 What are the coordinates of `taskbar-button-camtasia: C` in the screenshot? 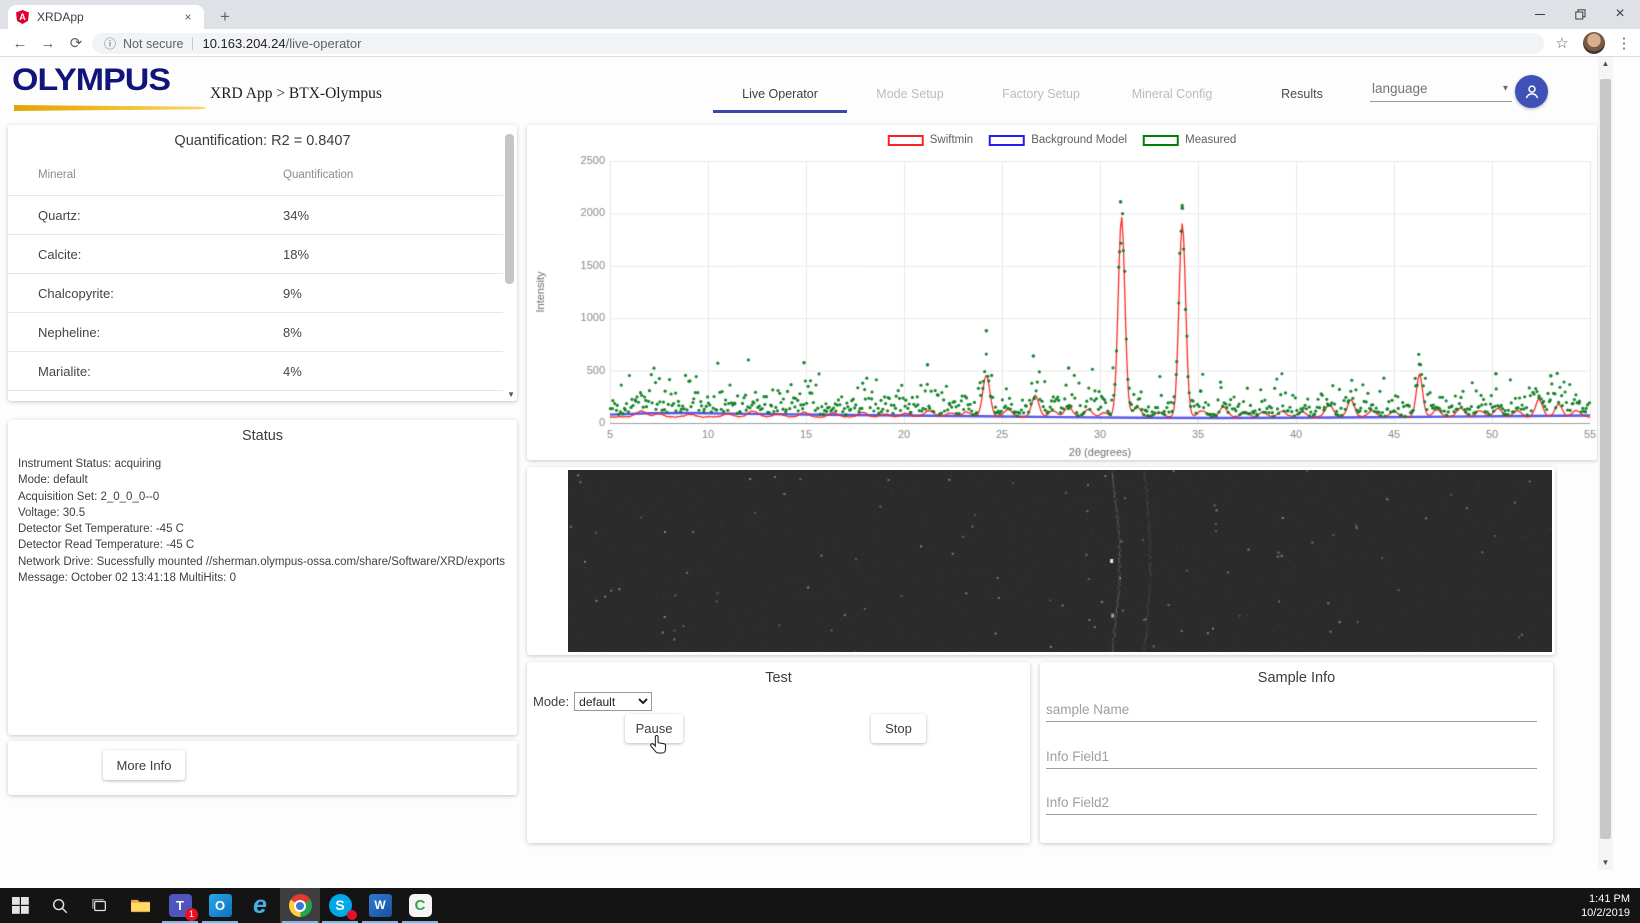 It's located at (420, 905).